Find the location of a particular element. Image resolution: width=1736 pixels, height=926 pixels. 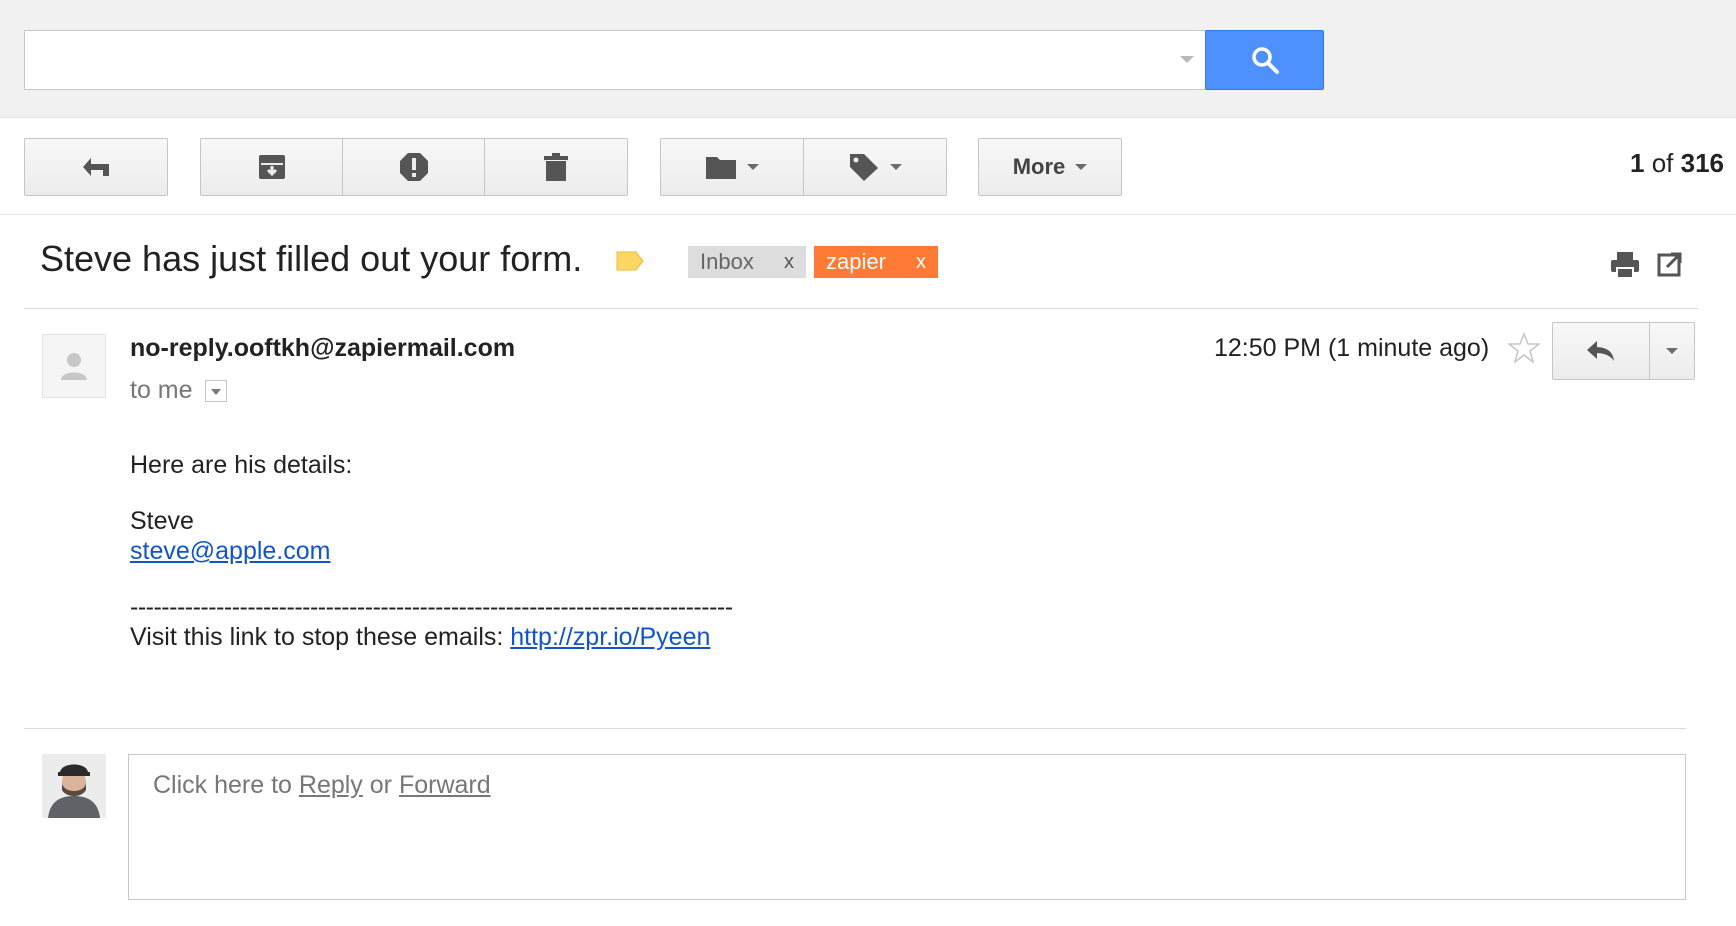

report-spam-icon is located at coordinates (413, 167).